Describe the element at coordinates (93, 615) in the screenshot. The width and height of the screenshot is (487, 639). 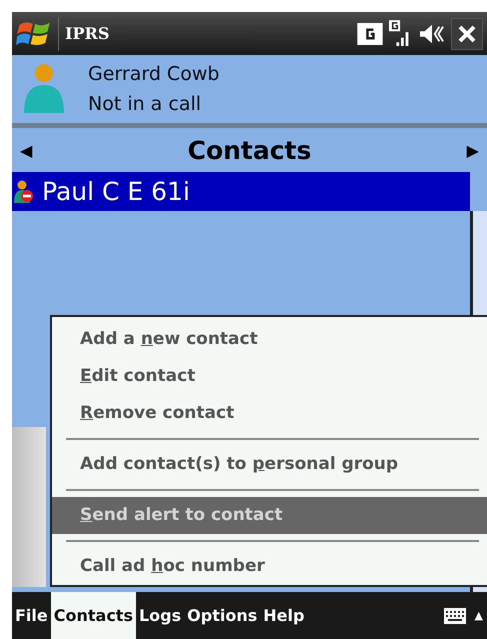
I see `menu-tab: Contacts` at that location.